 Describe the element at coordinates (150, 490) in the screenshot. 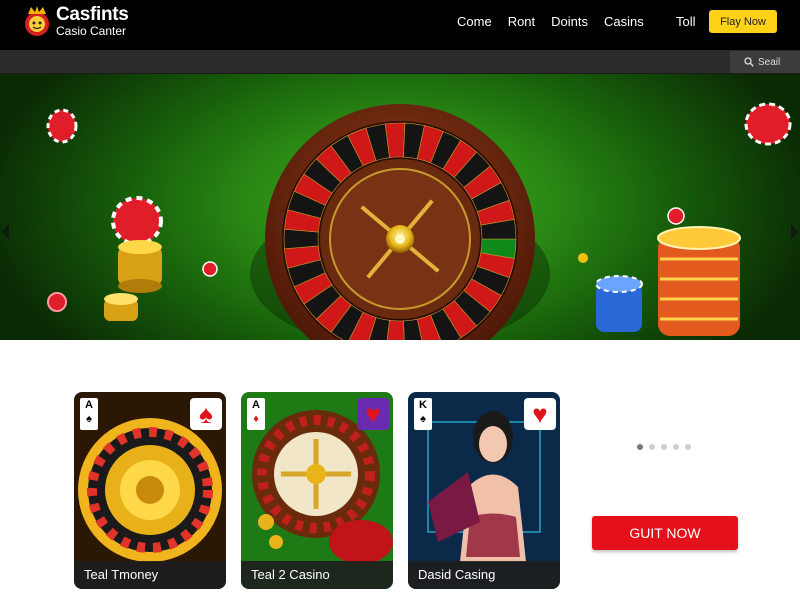

I see `game-card-1: A ♠ ♠ Teal Tmoney` at that location.